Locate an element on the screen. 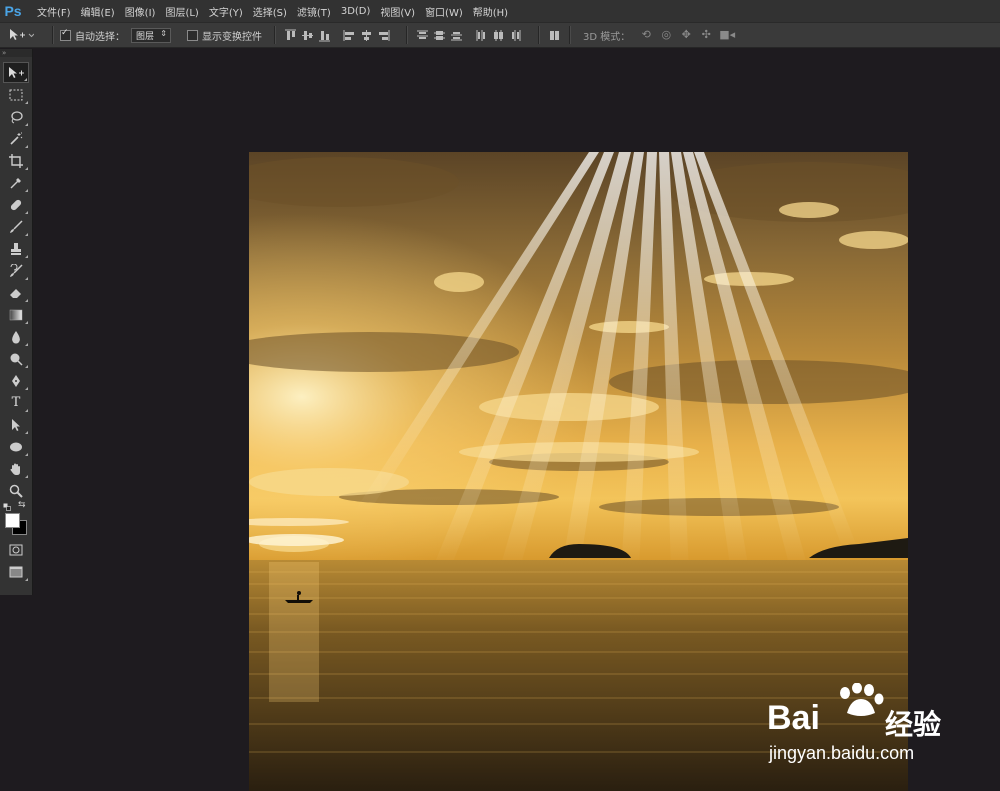 This screenshot has width=1000, height=791. type-tool: T is located at coordinates (16, 402).